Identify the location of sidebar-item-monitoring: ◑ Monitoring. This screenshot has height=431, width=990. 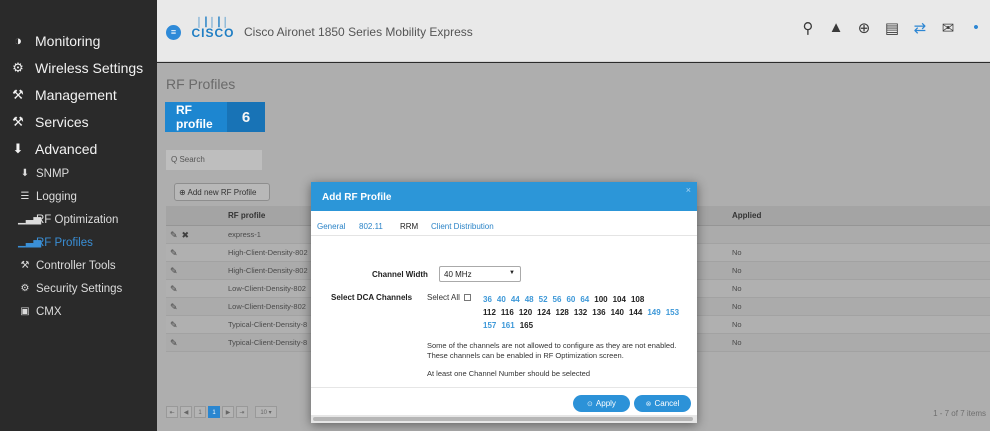
(78, 40).